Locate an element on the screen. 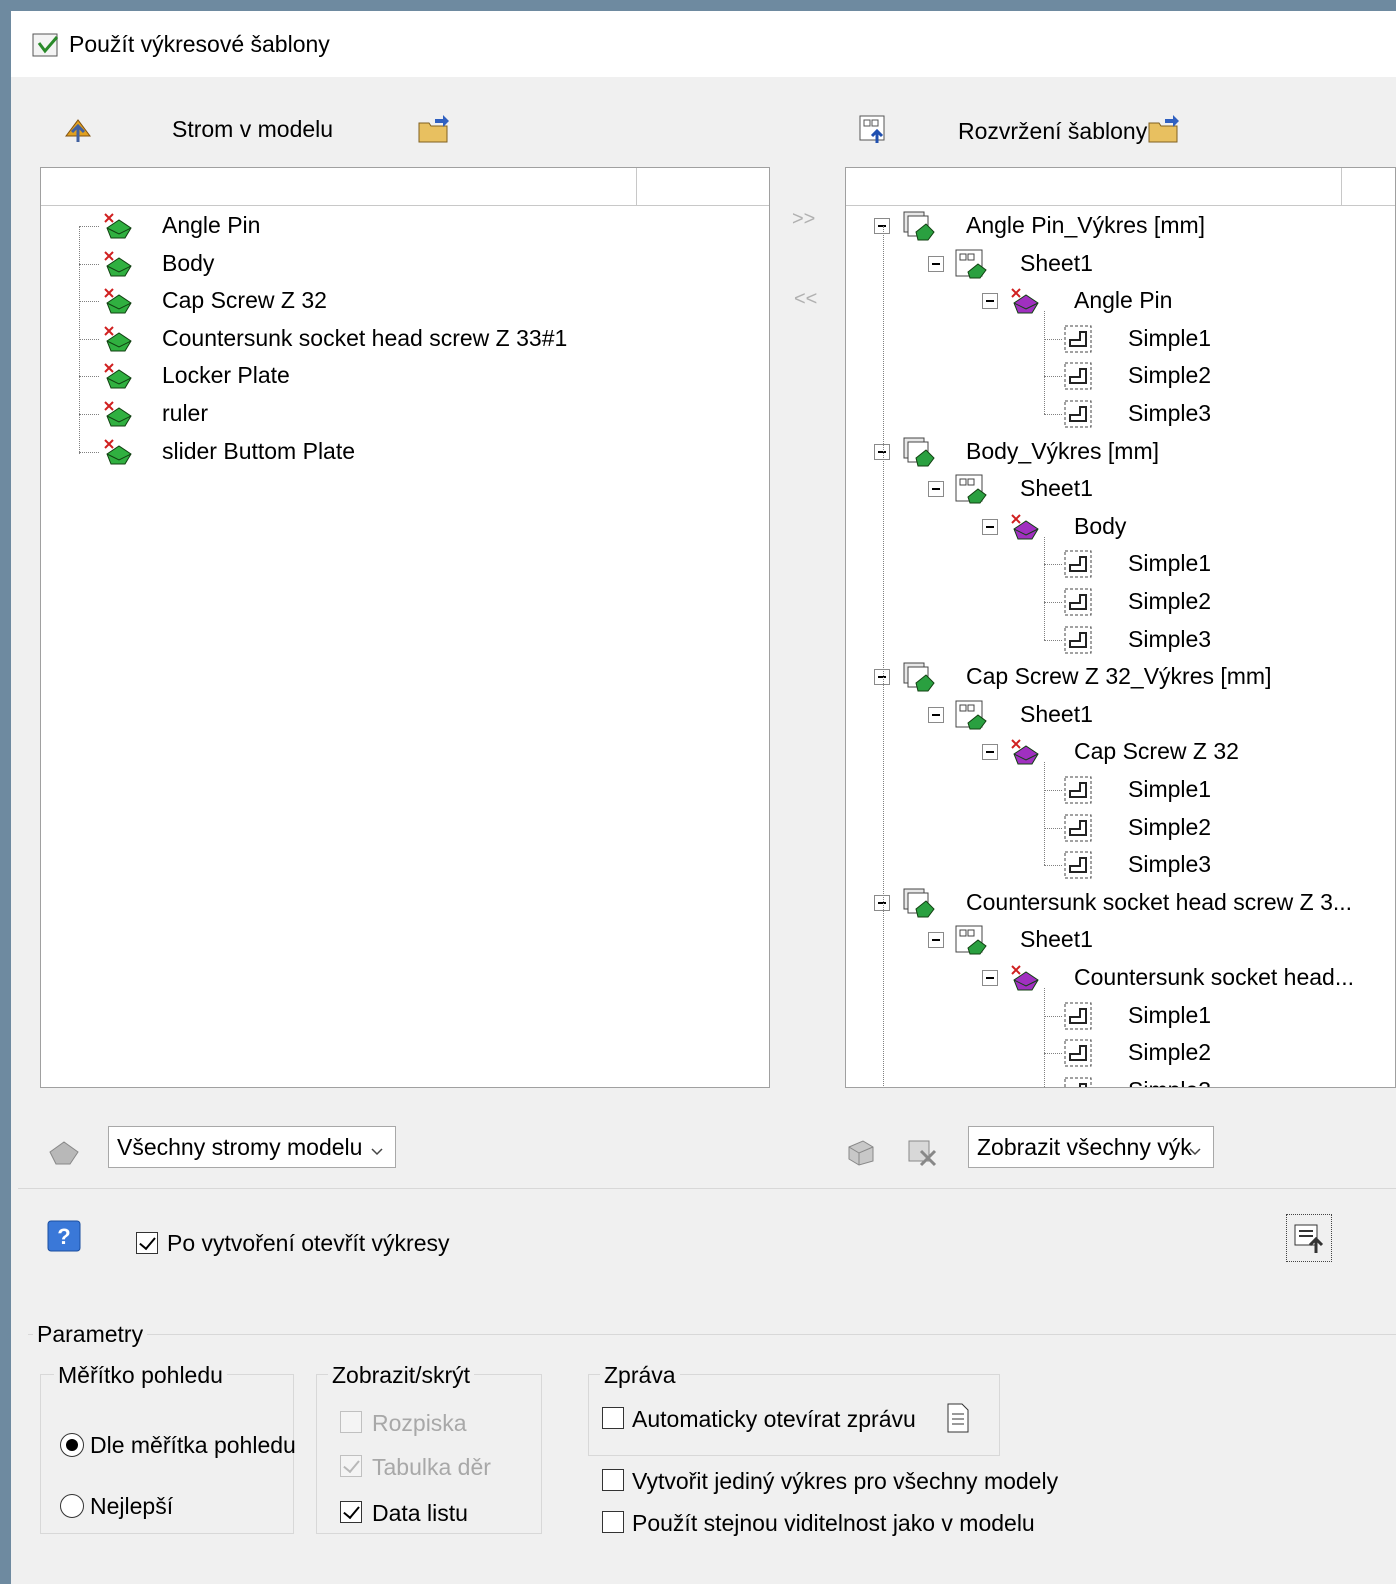 The height and width of the screenshot is (1584, 1396). model-tree-item: Body is located at coordinates (391, 264).